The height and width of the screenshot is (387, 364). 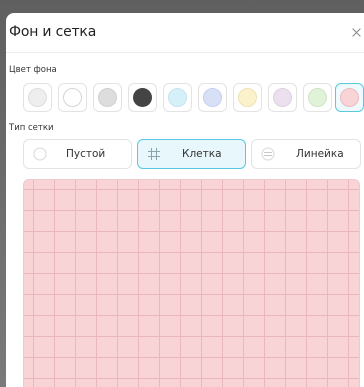 I want to click on grid-option-cells: Клетка, so click(x=191, y=154).